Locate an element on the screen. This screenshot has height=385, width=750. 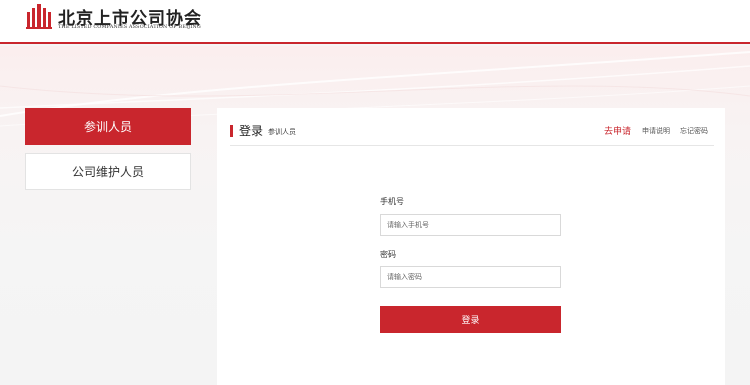
login-button: 登录 is located at coordinates (470, 319).